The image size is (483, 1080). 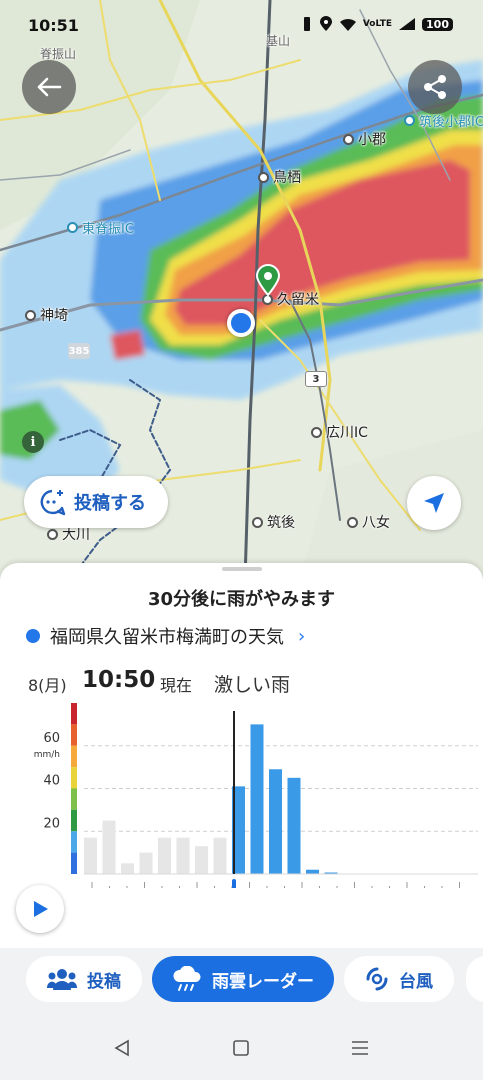 What do you see at coordinates (104, 981) in the screenshot?
I see `tab-post-label: 投稿` at bounding box center [104, 981].